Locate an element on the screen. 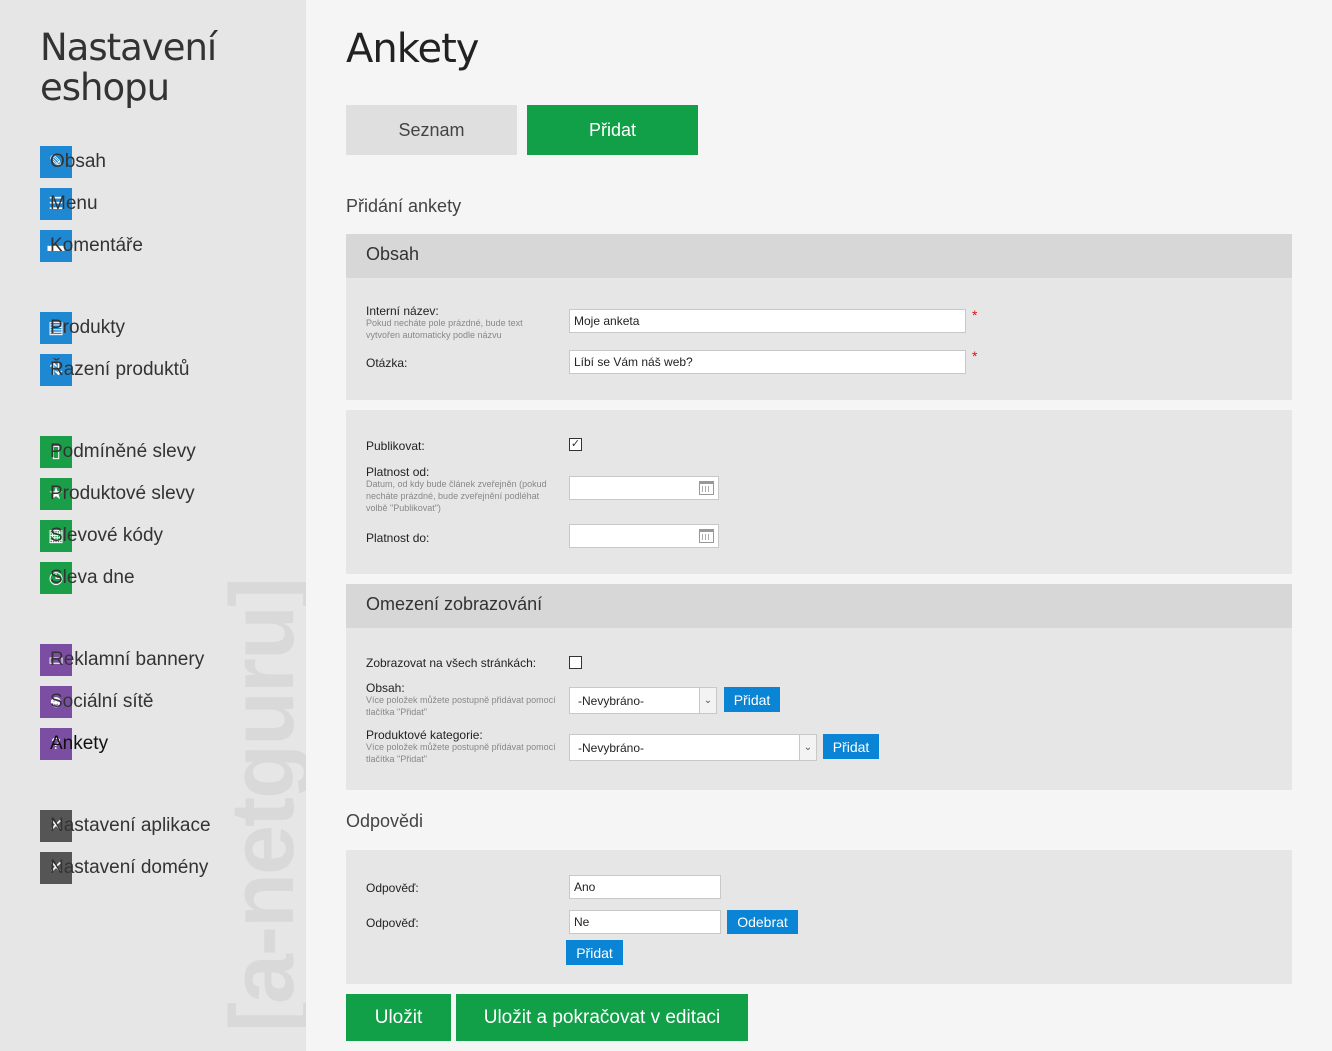  categories-select-value: -Nevybráno- is located at coordinates (611, 748).